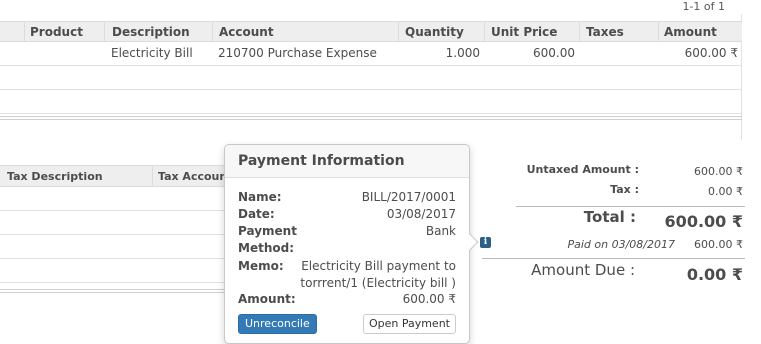 This screenshot has height=344, width=761. Describe the element at coordinates (195, 176) in the screenshot. I see `column-header-tax-account: Tax Account` at that location.